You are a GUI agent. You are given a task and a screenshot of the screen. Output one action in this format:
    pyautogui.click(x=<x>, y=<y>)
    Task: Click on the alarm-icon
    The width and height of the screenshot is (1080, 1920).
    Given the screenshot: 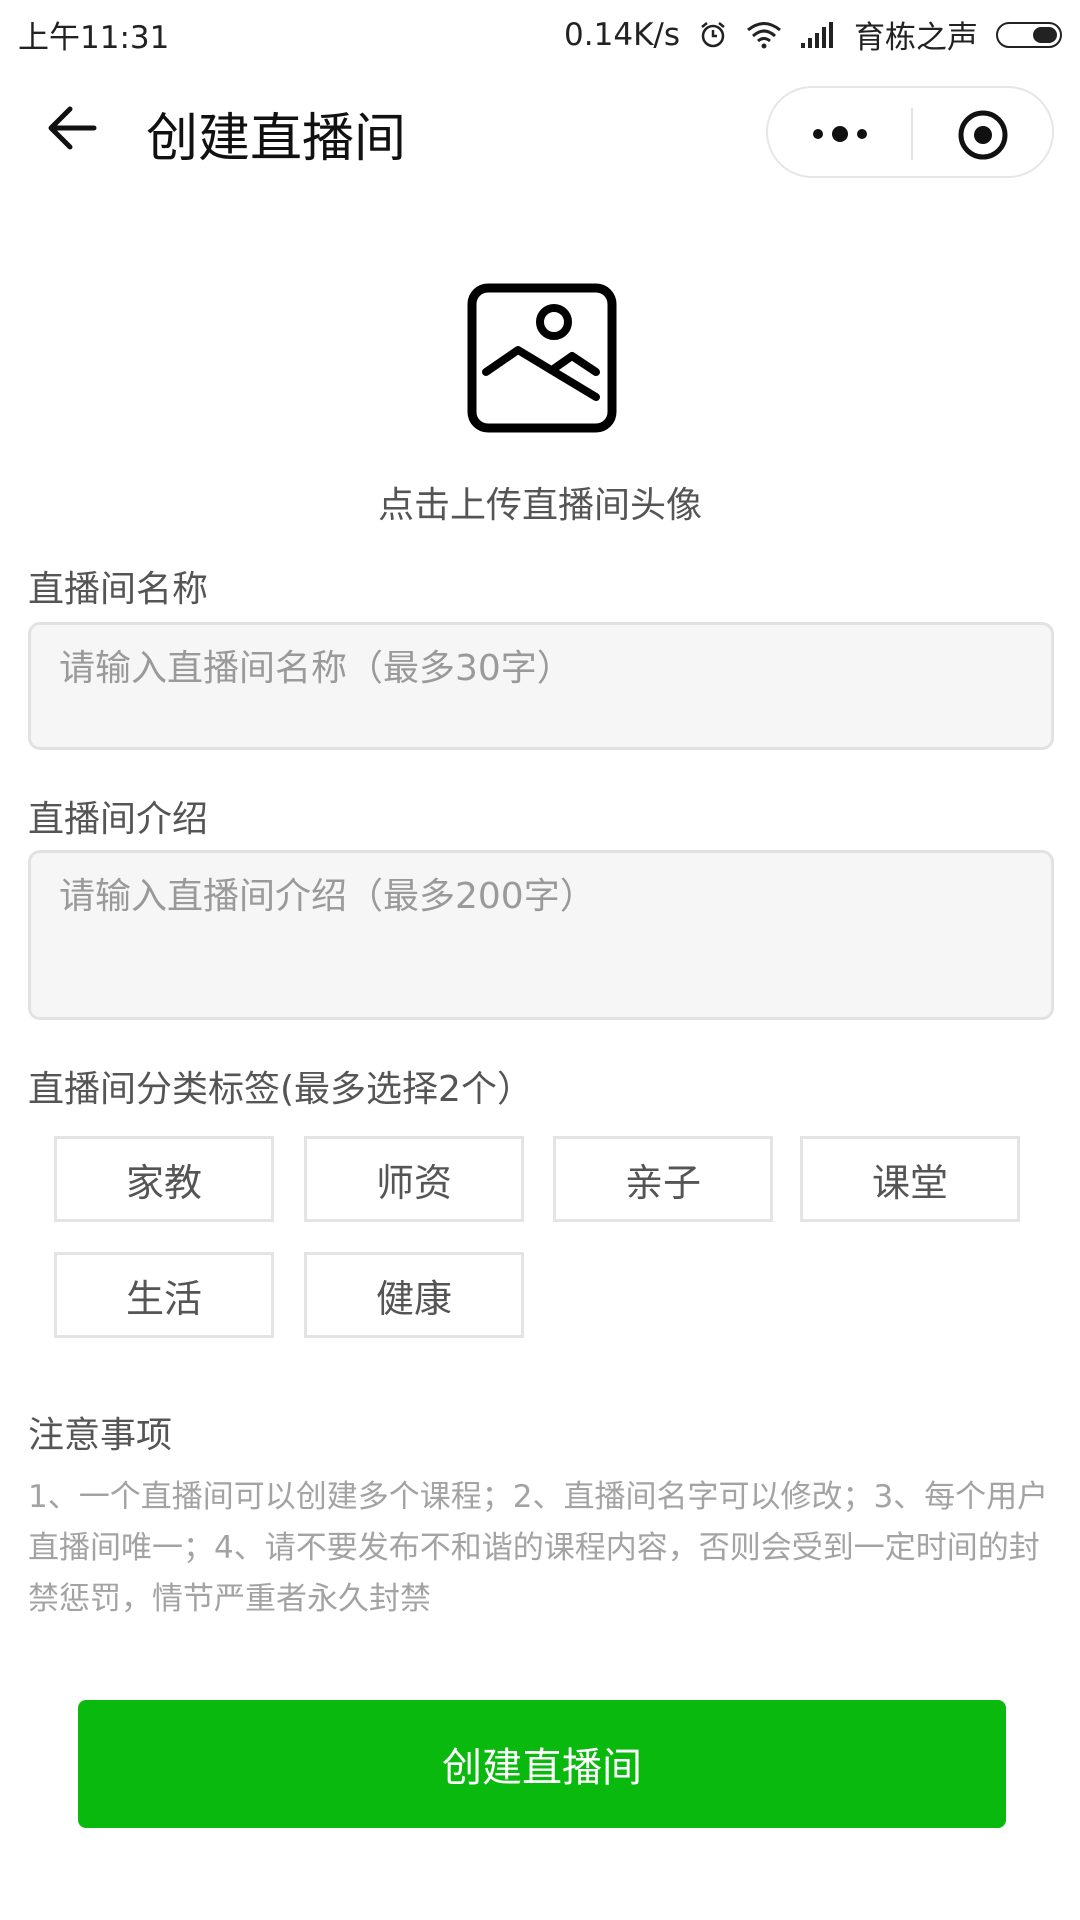 What is the action you would take?
    pyautogui.click(x=713, y=34)
    